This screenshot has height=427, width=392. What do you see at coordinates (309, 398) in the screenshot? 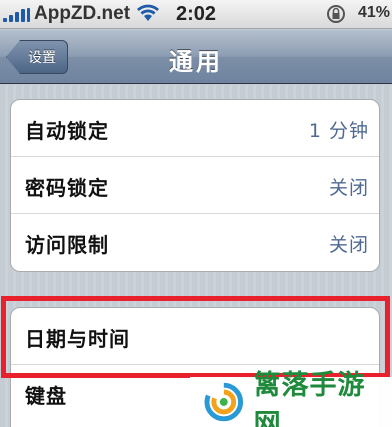
I see `watermark-text: 篱落手游网` at bounding box center [309, 398].